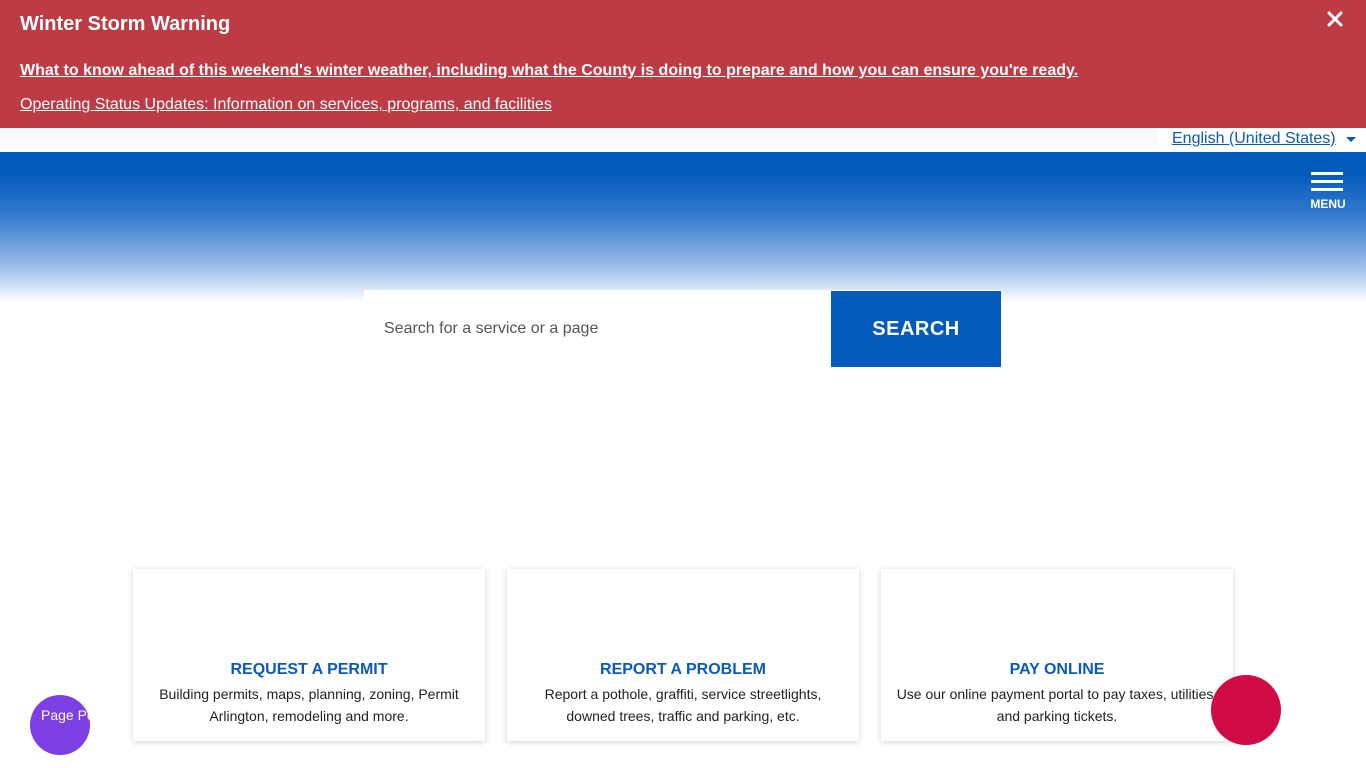 The width and height of the screenshot is (1366, 768). Describe the element at coordinates (309, 669) in the screenshot. I see `card-title: REQUEST A PERMIT` at that location.